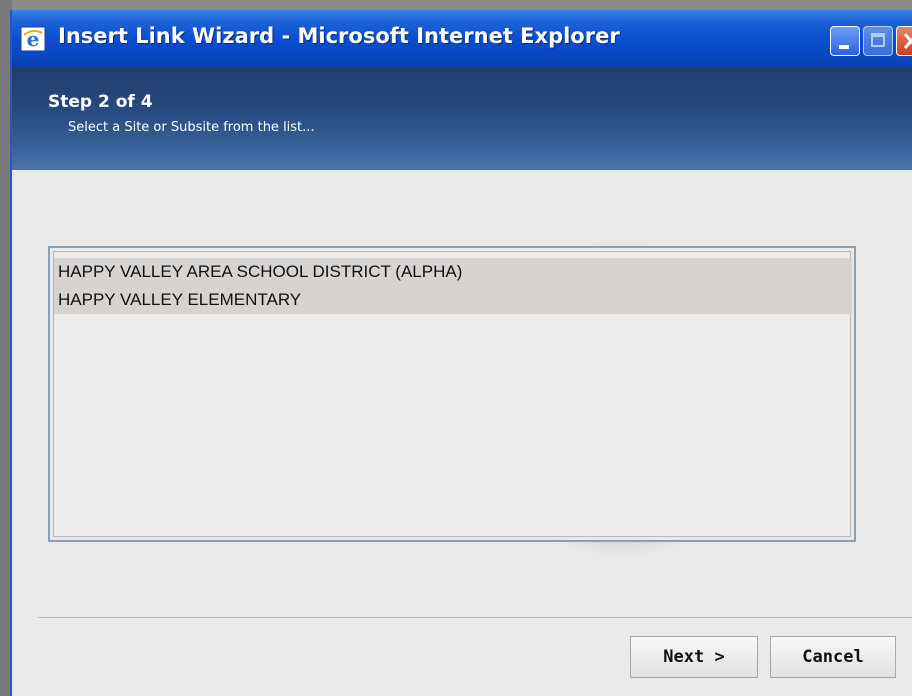 This screenshot has width=912, height=696. I want to click on close-icon, so click(907, 41).